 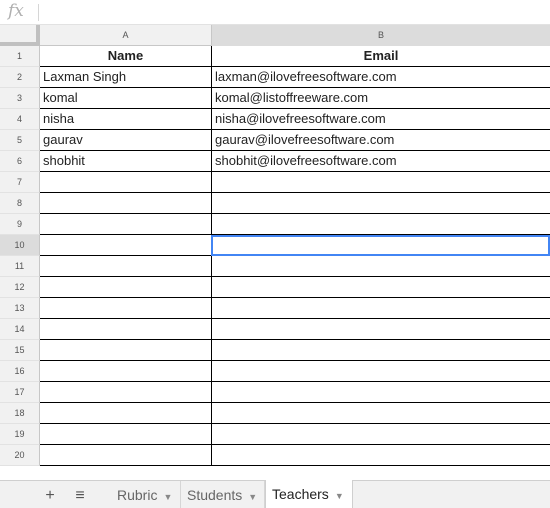 What do you see at coordinates (20, 455) in the screenshot?
I see `row-number: 20` at bounding box center [20, 455].